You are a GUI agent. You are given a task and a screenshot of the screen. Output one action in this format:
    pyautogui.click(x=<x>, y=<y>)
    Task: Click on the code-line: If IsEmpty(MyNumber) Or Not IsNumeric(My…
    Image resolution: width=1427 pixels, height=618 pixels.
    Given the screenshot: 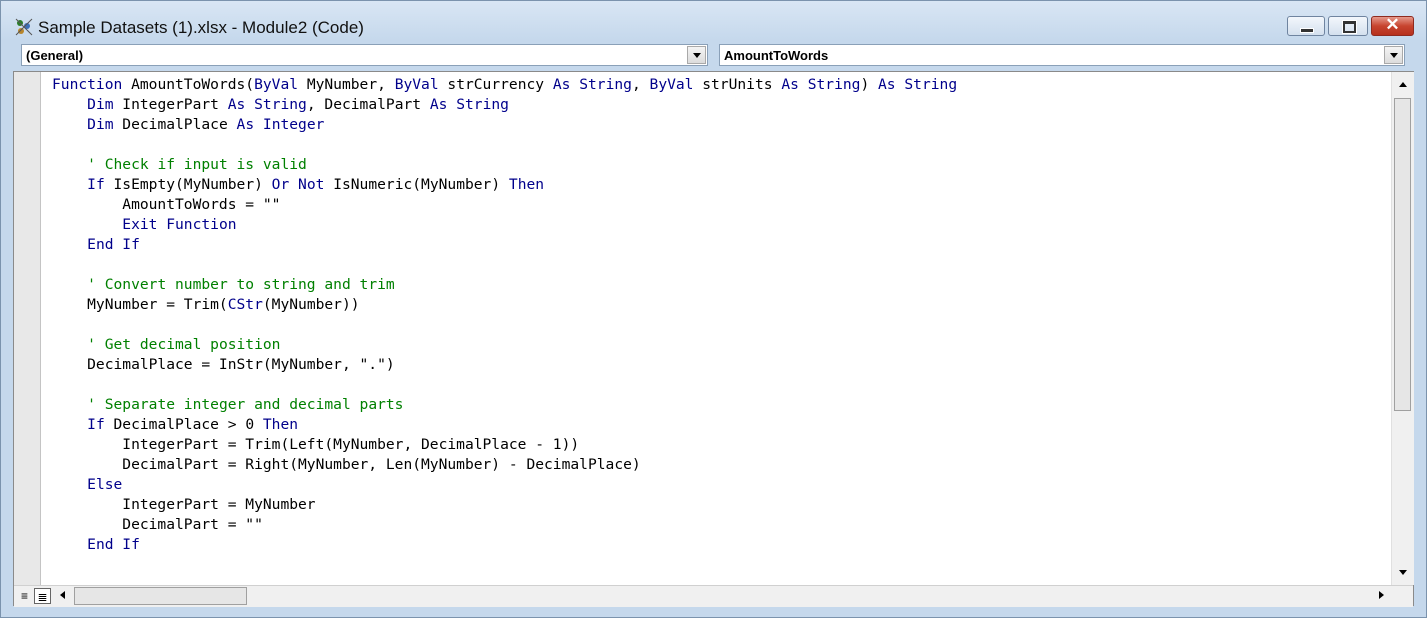 What is the action you would take?
    pyautogui.click(x=316, y=184)
    